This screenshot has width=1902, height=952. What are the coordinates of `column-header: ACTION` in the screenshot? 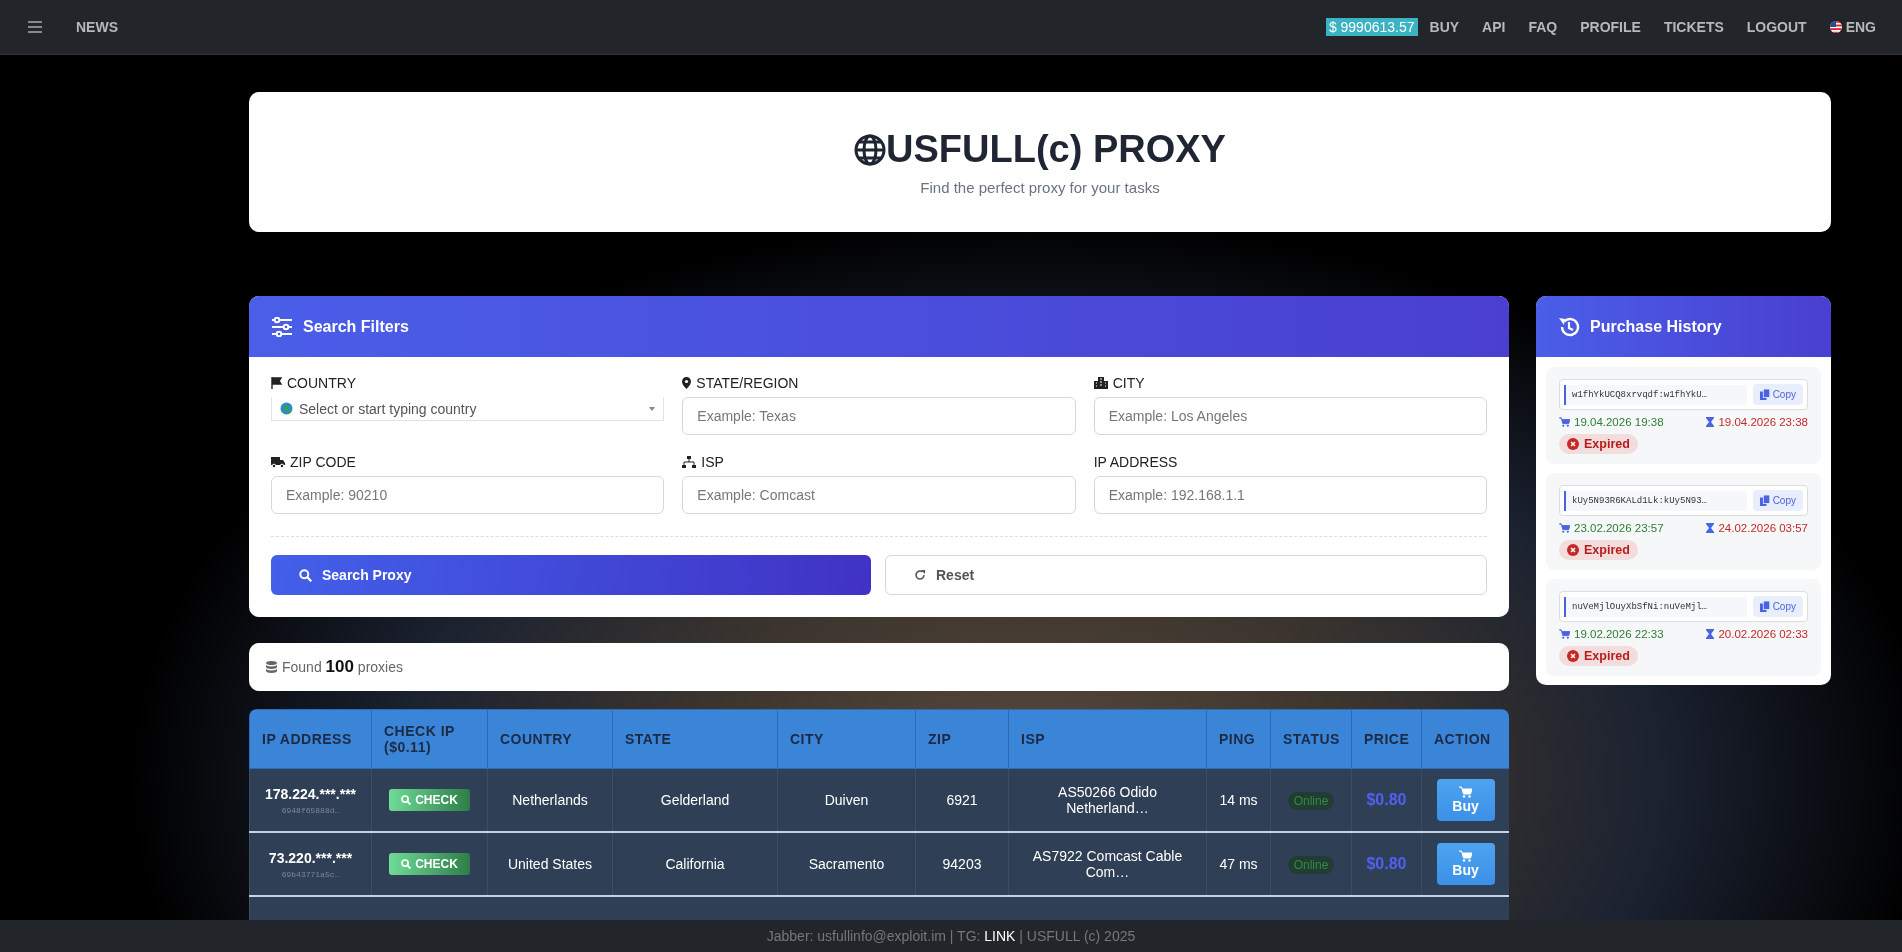 It's located at (1465, 739).